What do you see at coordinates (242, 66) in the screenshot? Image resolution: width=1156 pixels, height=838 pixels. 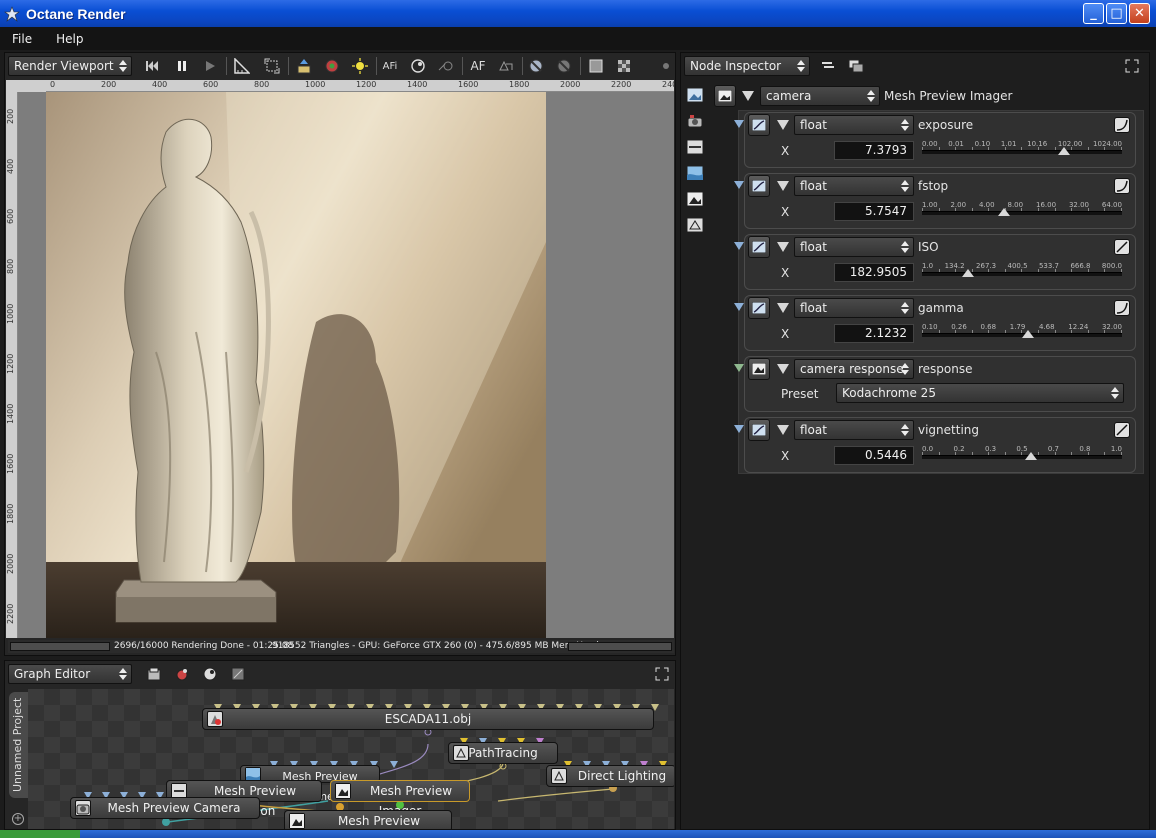 I see `ruler-icon` at bounding box center [242, 66].